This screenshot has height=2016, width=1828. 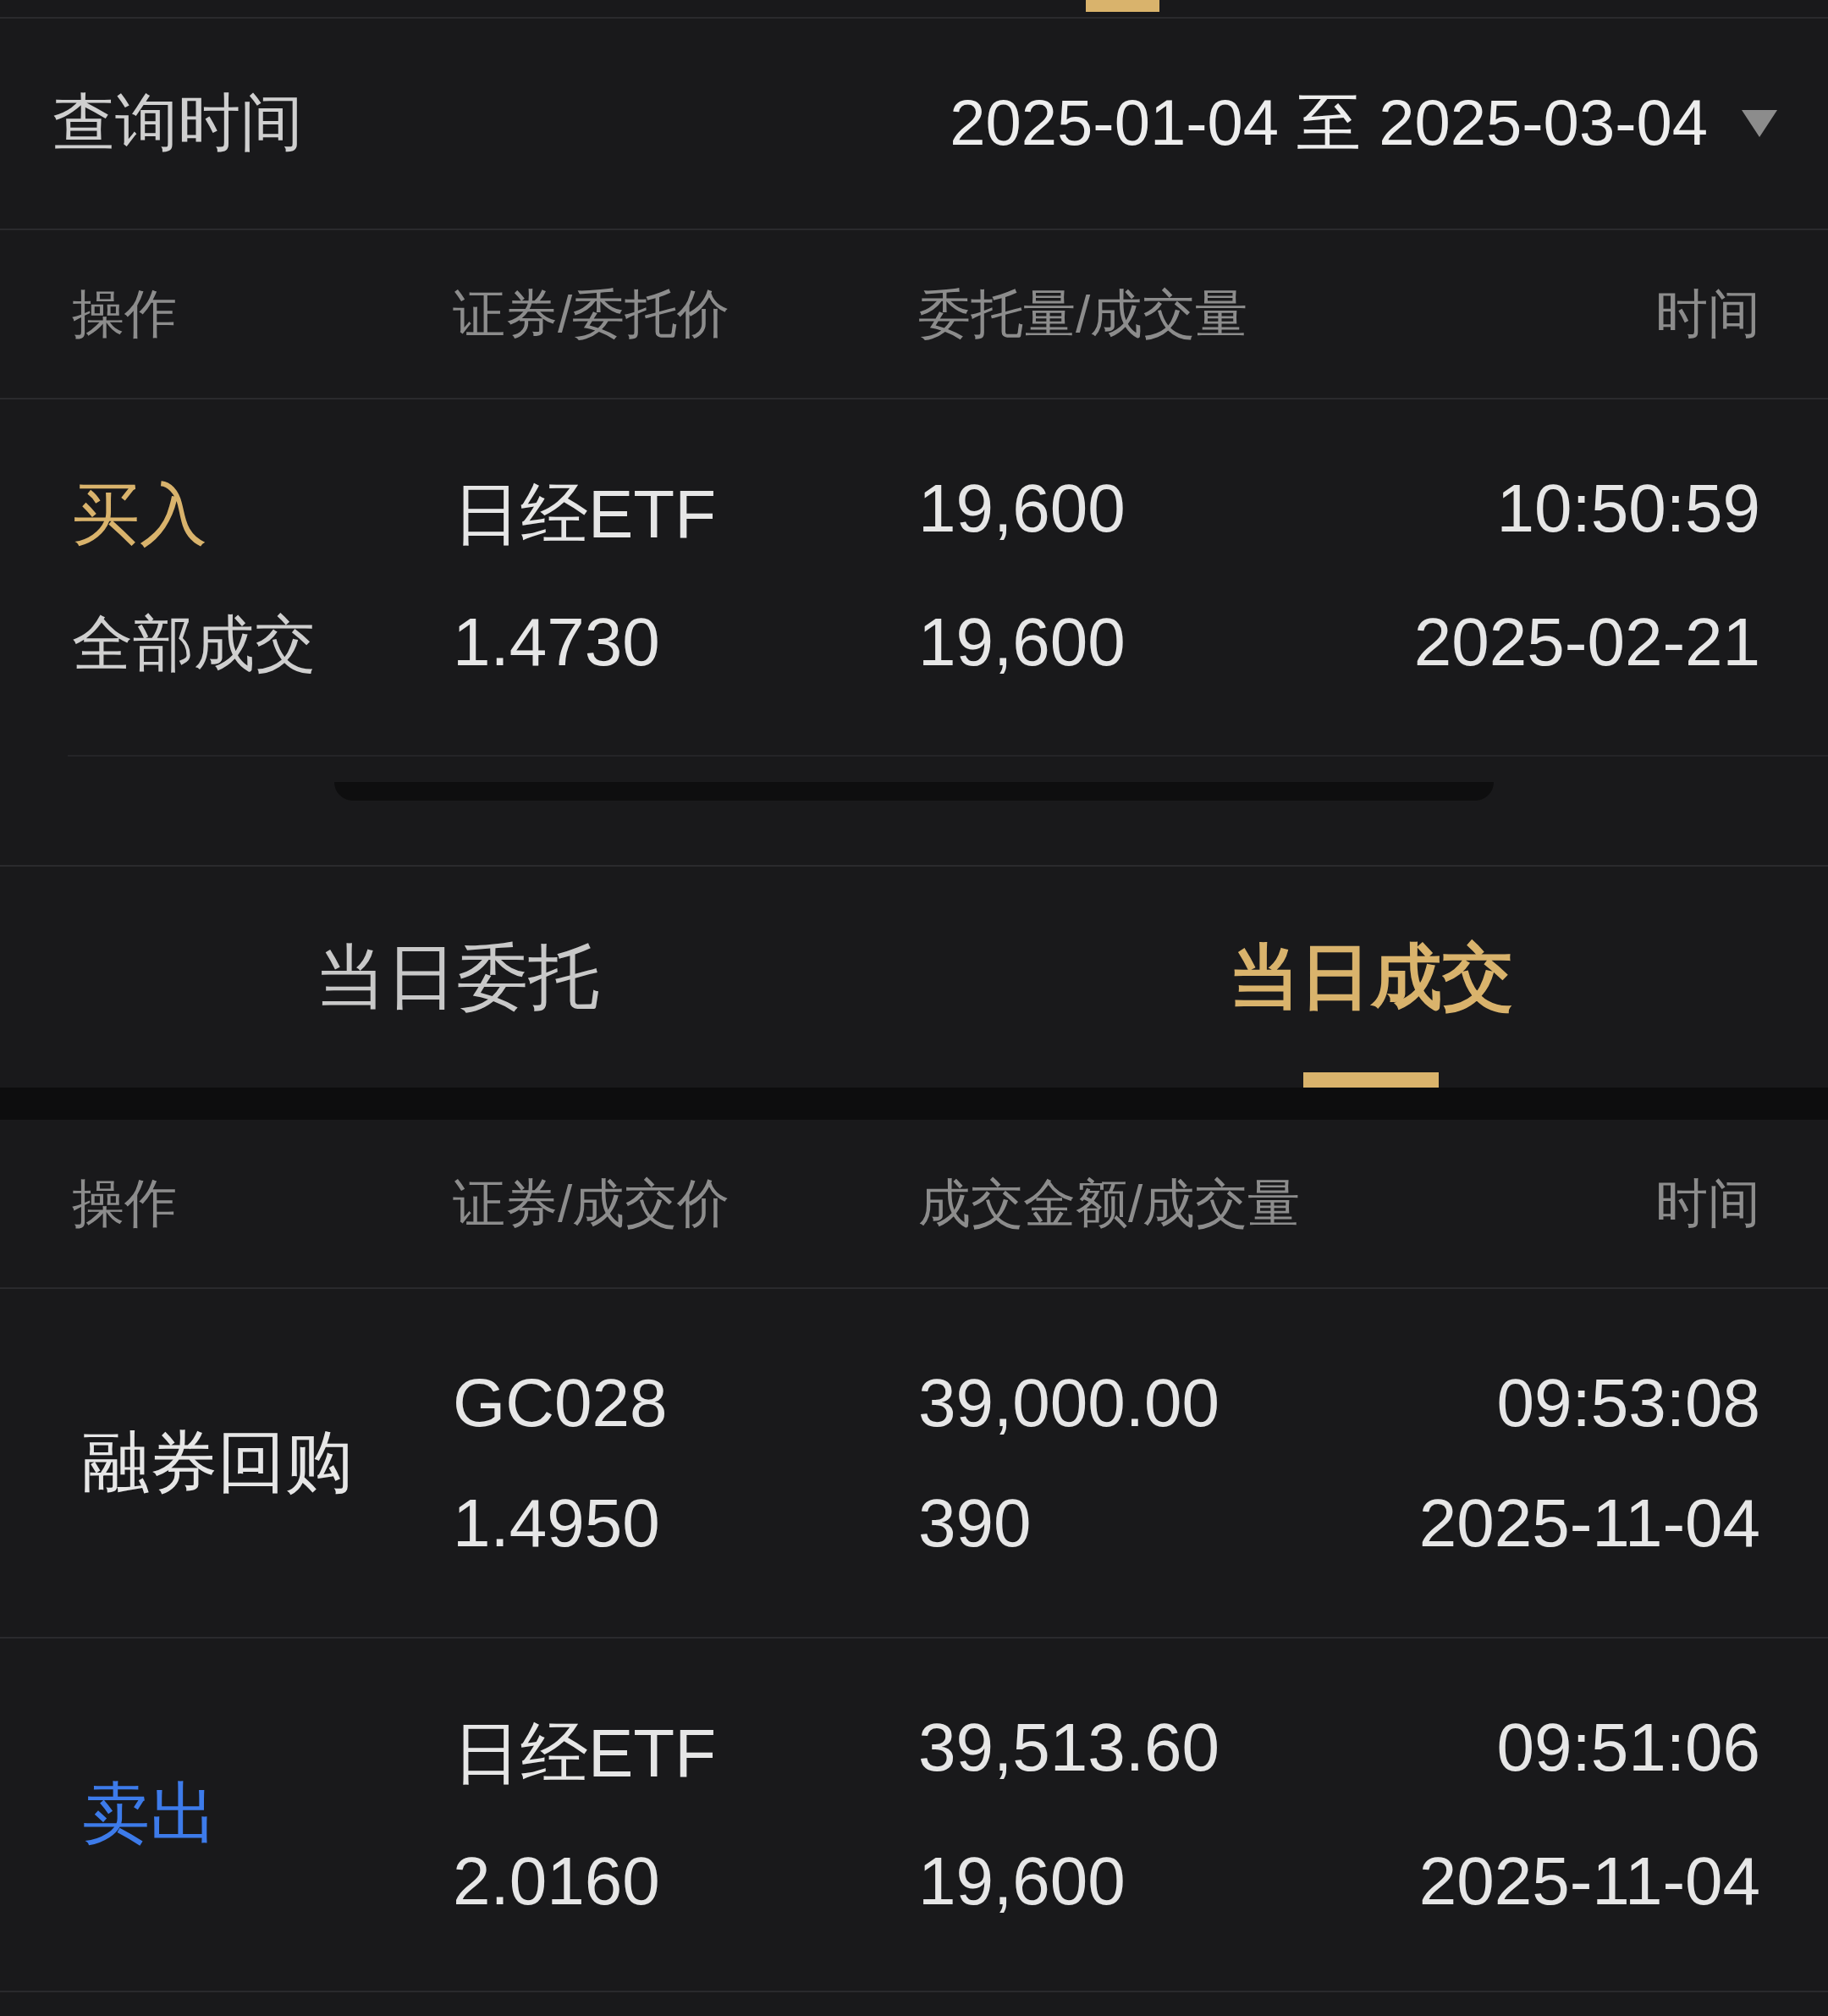 I want to click on trade-volume: 19,600, so click(x=1022, y=1881).